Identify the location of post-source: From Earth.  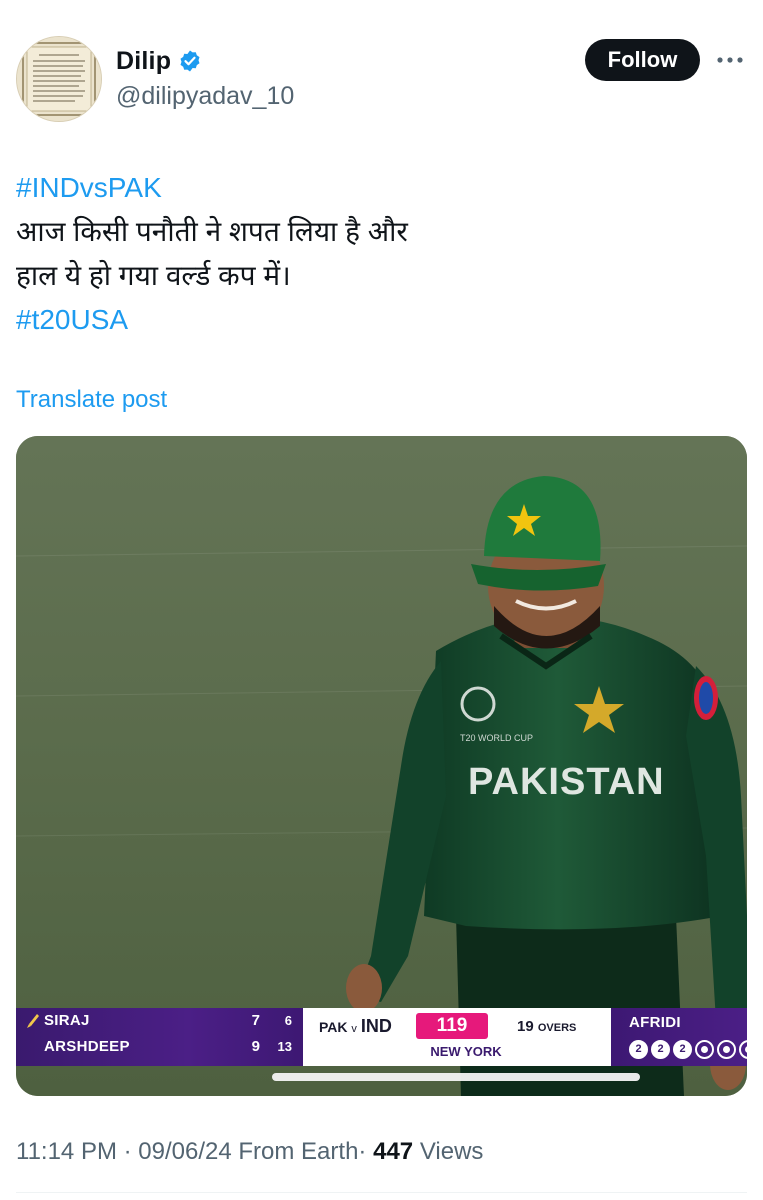
(298, 1151).